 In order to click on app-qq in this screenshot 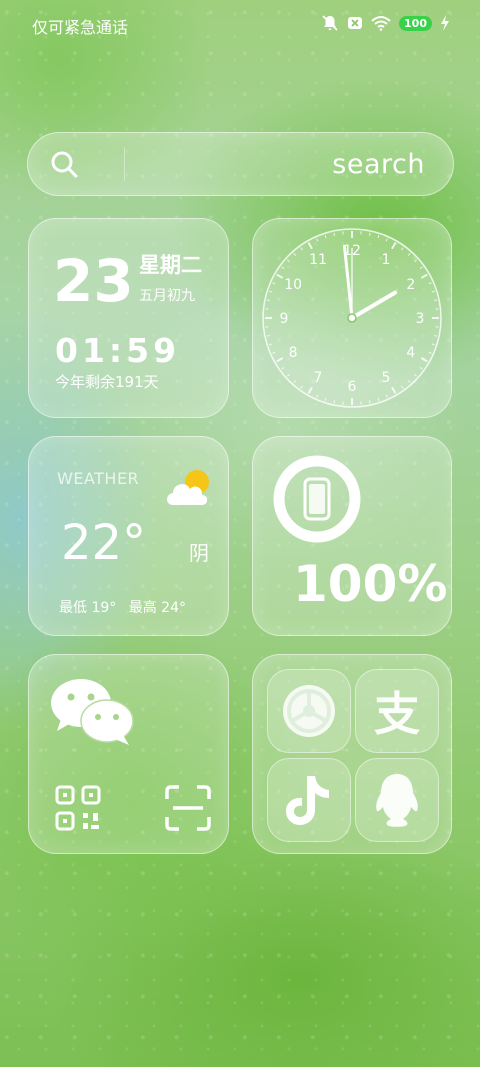, I will do `click(397, 800)`.